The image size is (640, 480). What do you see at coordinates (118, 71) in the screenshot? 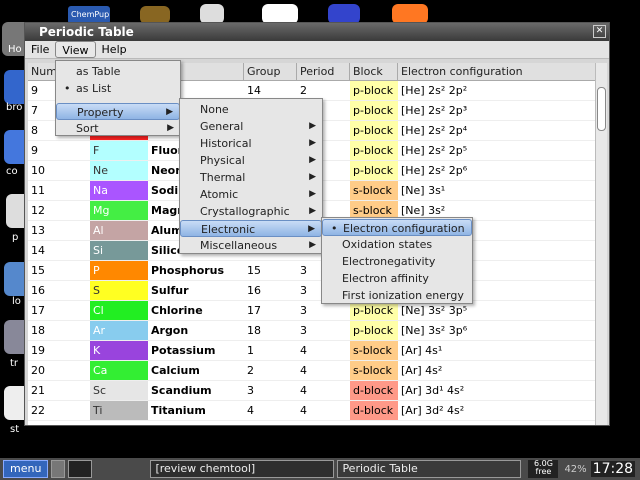
I see `view-as-table: as Table` at bounding box center [118, 71].